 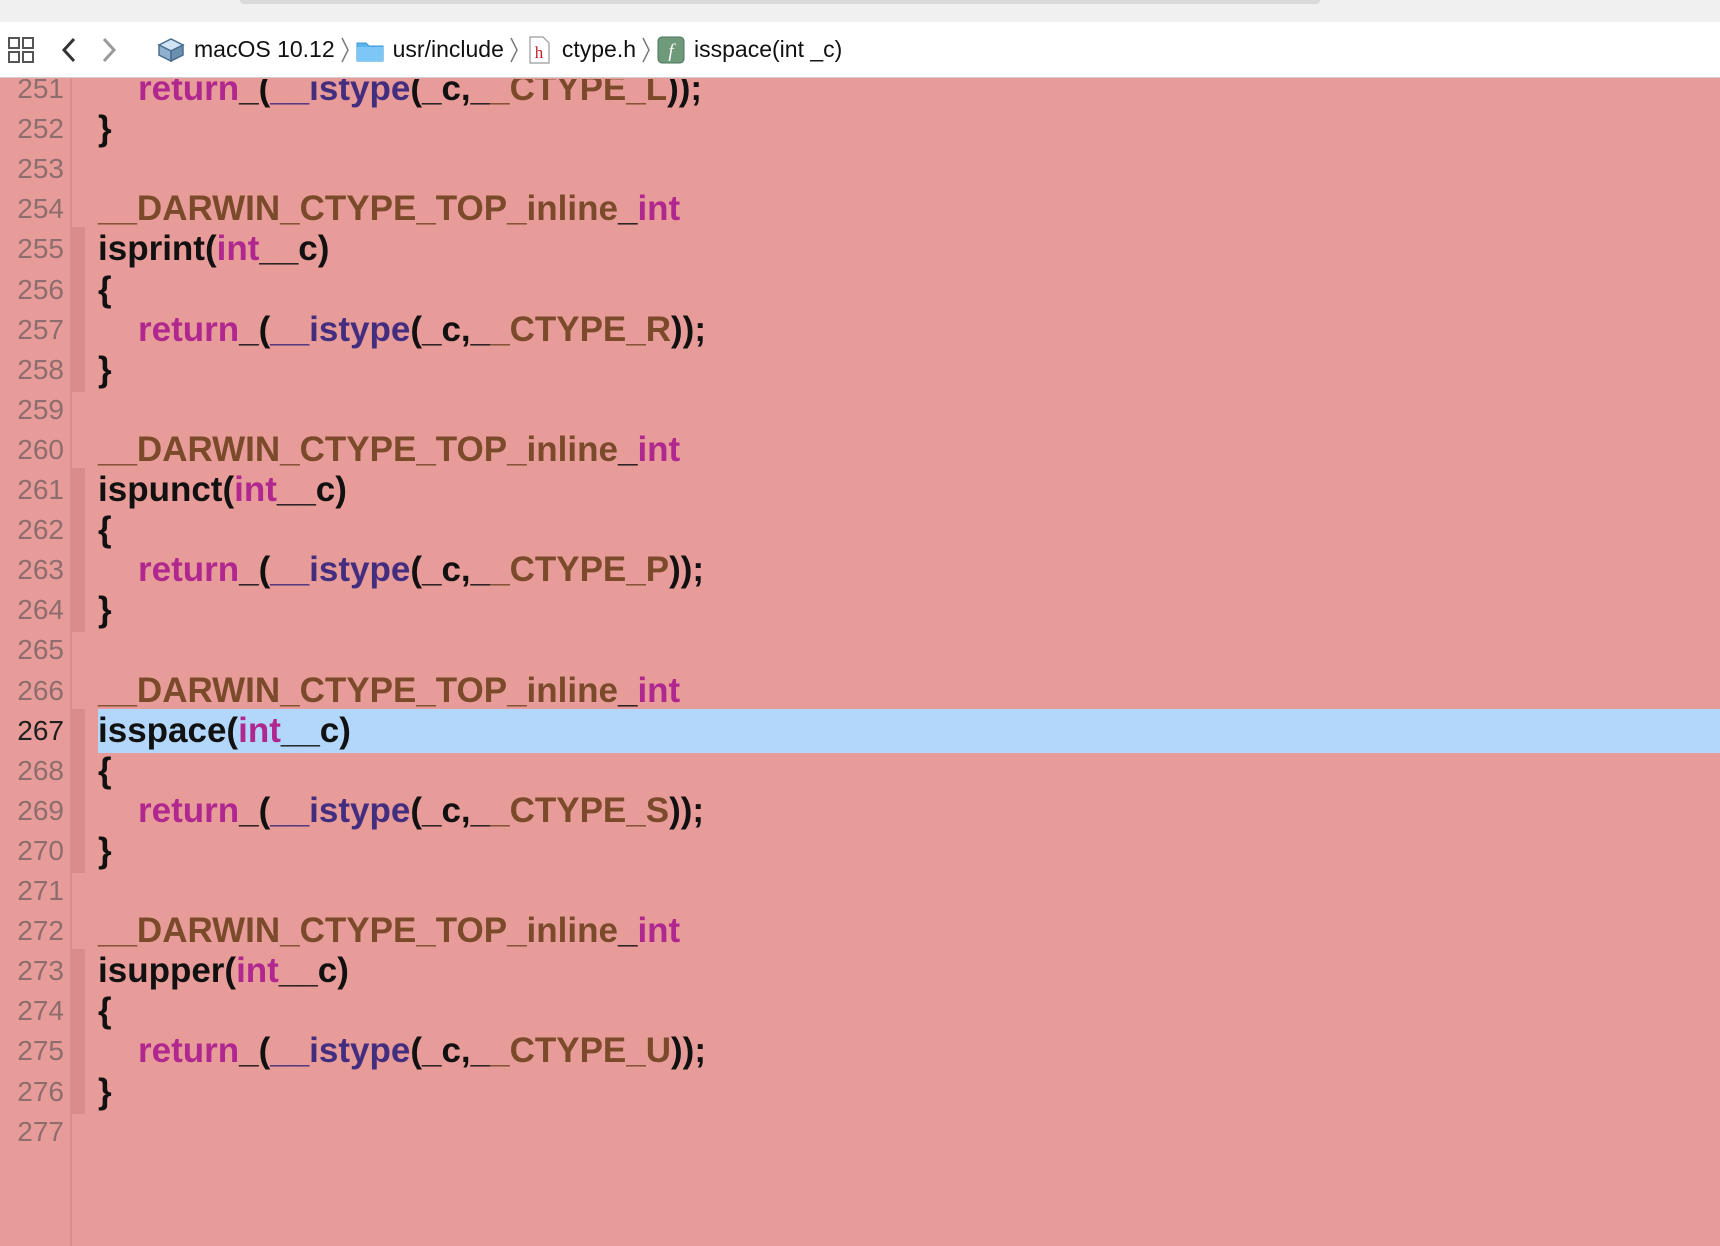 What do you see at coordinates (448, 49) in the screenshot?
I see `breadcrumb-label: usr/include` at bounding box center [448, 49].